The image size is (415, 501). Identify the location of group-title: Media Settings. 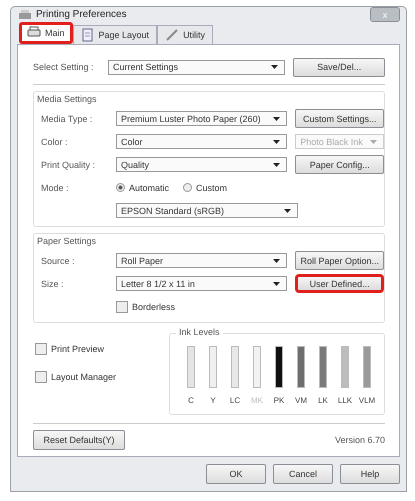
(67, 100).